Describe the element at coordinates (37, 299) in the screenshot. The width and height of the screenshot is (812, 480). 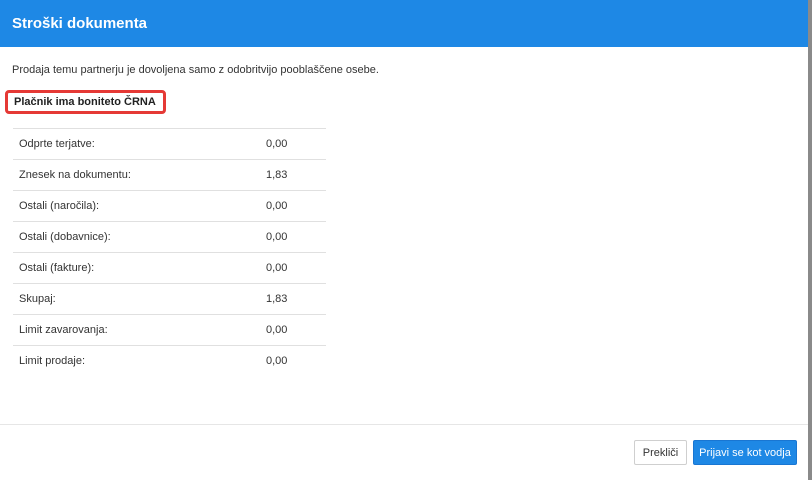
I see `row-label-total: Skupaj:` at that location.